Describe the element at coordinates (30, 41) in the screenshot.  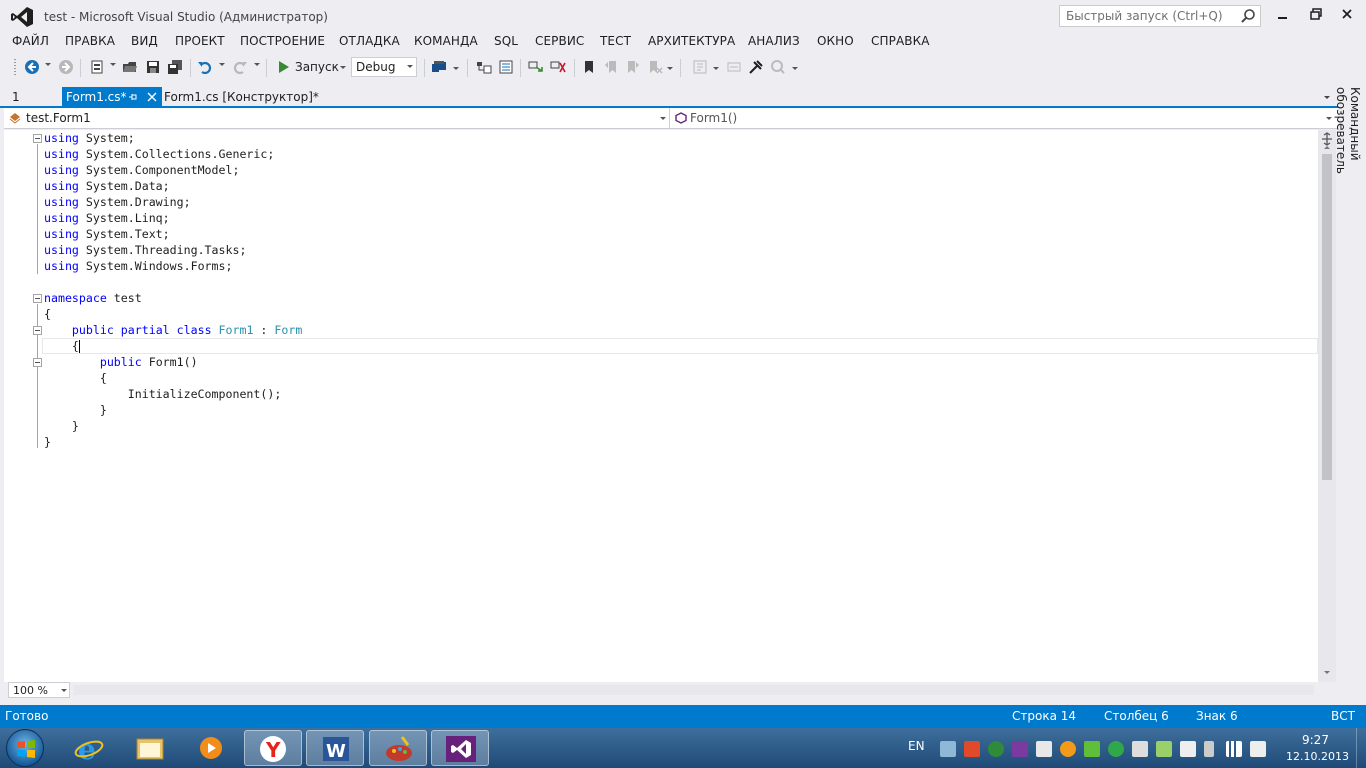
I see `menu-file: ФАЙЛ` at that location.